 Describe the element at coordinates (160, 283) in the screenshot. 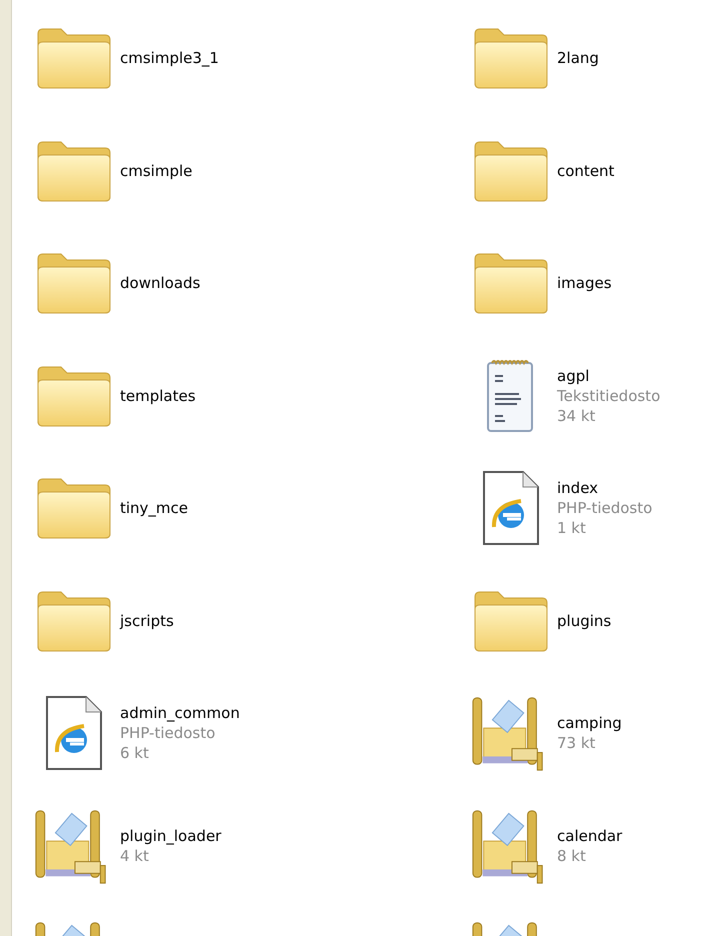

I see `file-name: downloads` at that location.